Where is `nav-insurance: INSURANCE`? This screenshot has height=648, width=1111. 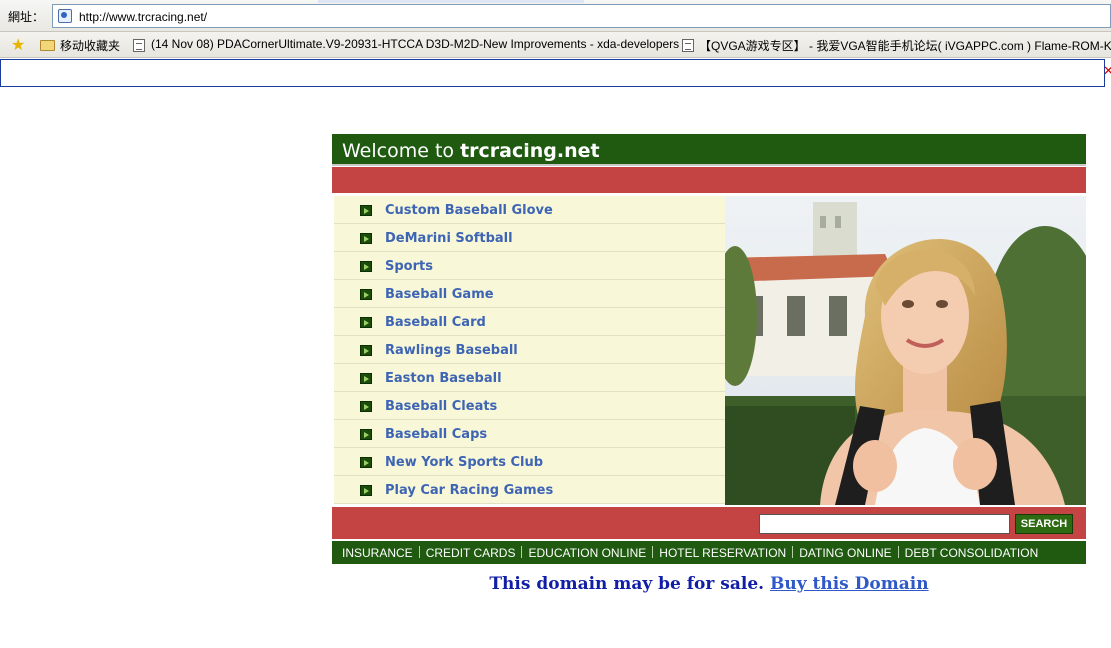
nav-insurance: INSURANCE is located at coordinates (377, 553).